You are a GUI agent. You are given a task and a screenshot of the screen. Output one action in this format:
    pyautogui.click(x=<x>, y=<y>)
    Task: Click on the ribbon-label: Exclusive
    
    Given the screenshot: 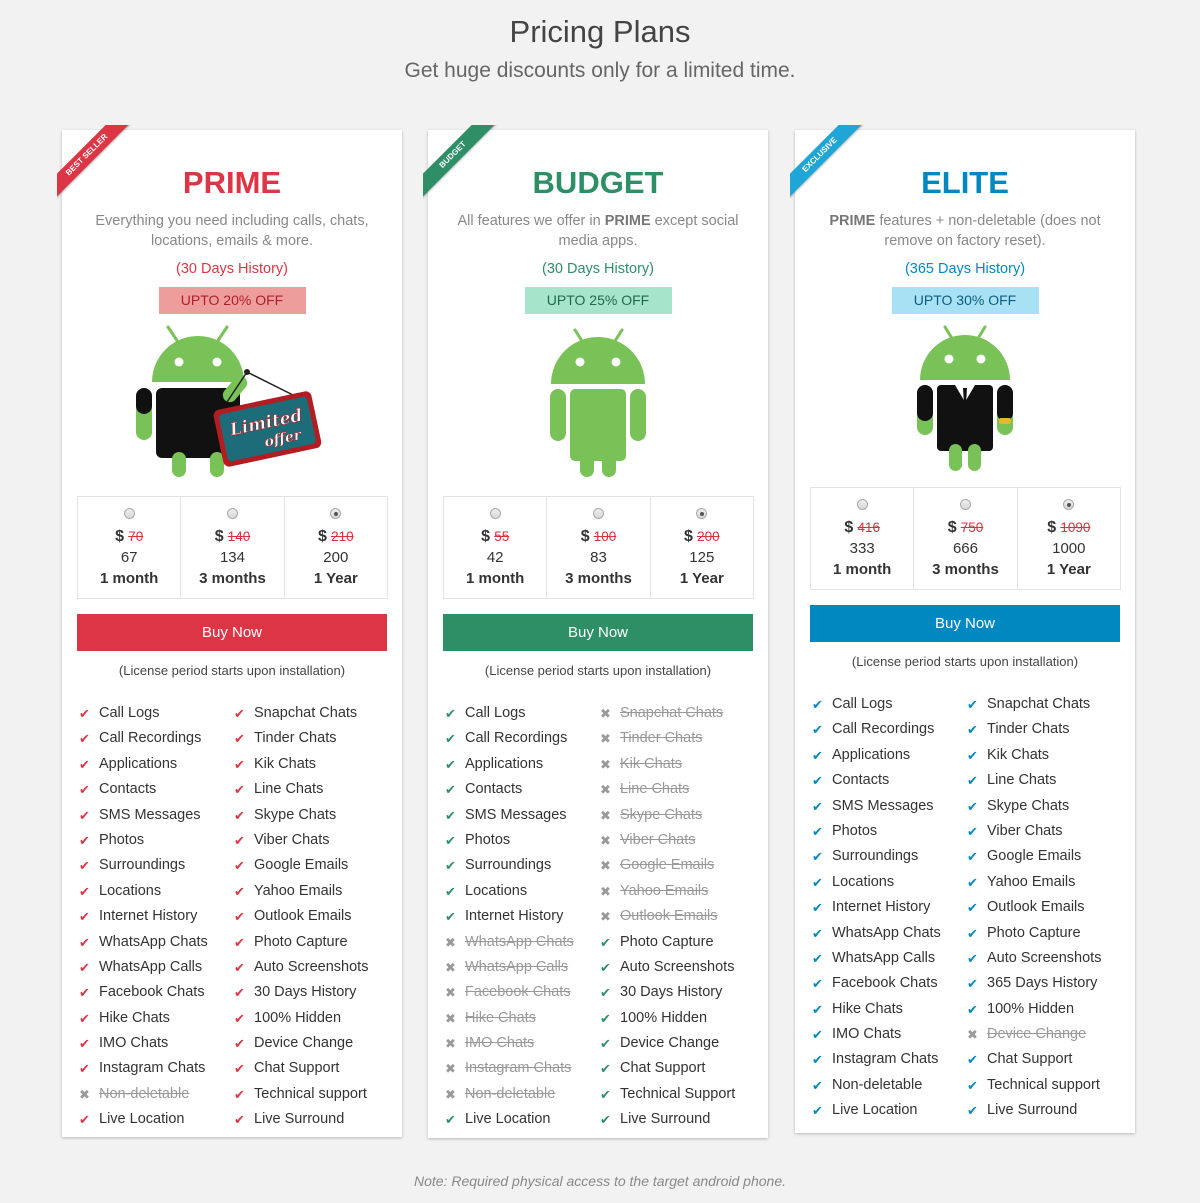 What is the action you would take?
    pyautogui.click(x=829, y=164)
    